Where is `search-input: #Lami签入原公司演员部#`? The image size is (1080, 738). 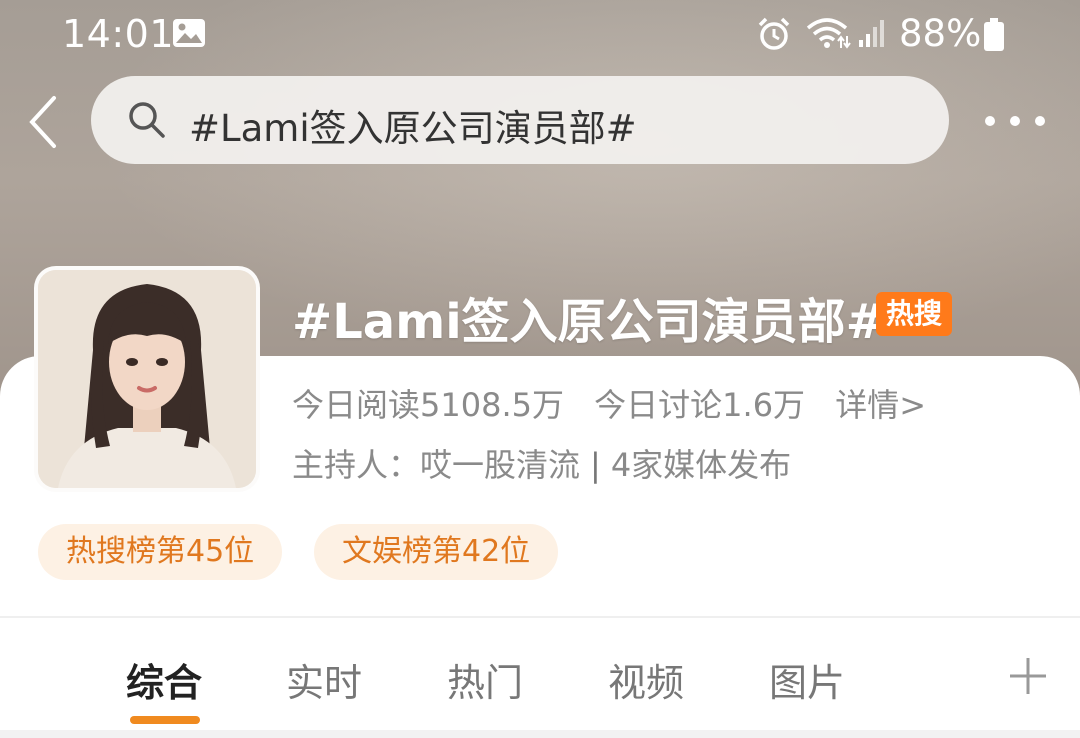
search-input: #Lami签入原公司演员部# is located at coordinates (520, 120).